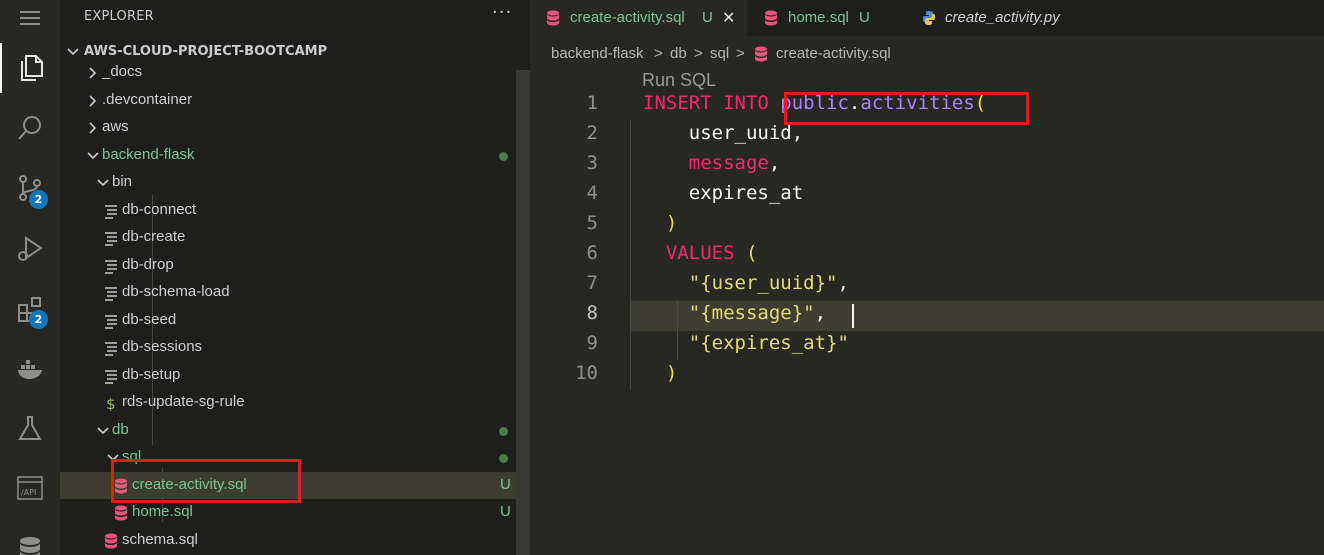  I want to click on activity-bar: 2 2 /API, so click(30, 277).